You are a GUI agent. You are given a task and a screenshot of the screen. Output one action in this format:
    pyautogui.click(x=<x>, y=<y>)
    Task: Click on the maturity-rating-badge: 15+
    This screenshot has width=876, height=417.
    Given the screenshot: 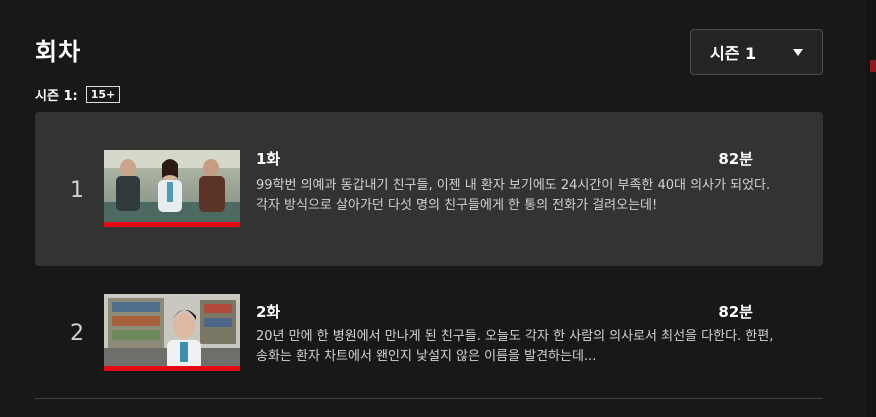 What is the action you would take?
    pyautogui.click(x=103, y=94)
    